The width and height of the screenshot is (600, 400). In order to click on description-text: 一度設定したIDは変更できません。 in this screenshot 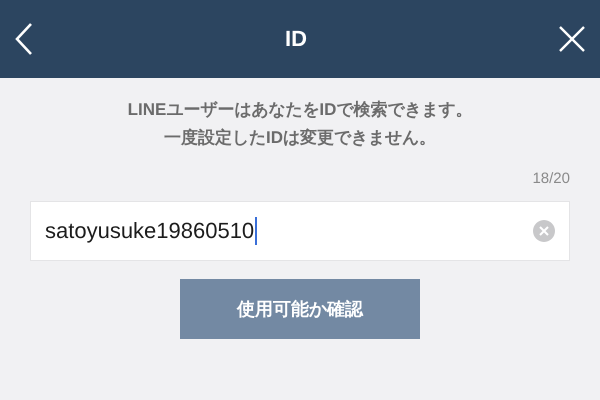, I will do `click(300, 138)`.